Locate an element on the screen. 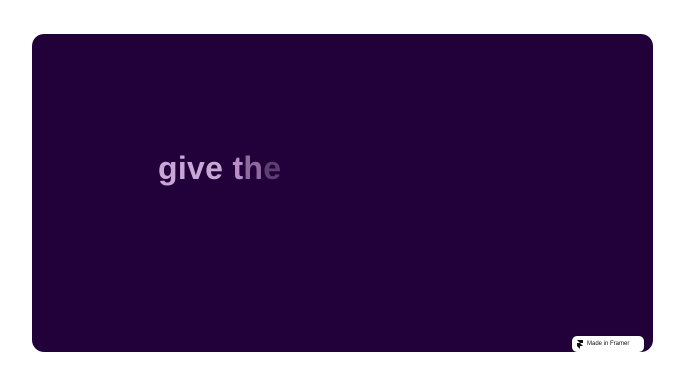  headline-letter-e: e is located at coordinates (272, 168).